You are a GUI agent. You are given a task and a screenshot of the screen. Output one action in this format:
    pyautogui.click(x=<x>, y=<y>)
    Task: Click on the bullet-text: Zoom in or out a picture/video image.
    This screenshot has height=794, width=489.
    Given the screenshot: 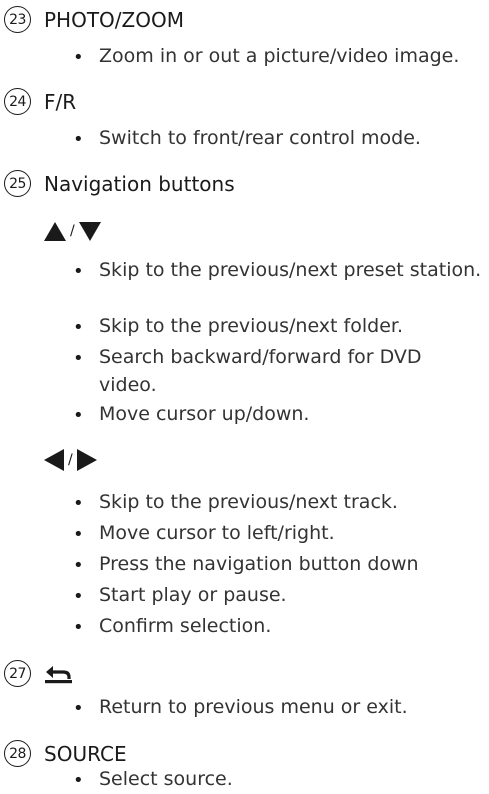 What is the action you would take?
    pyautogui.click(x=279, y=56)
    